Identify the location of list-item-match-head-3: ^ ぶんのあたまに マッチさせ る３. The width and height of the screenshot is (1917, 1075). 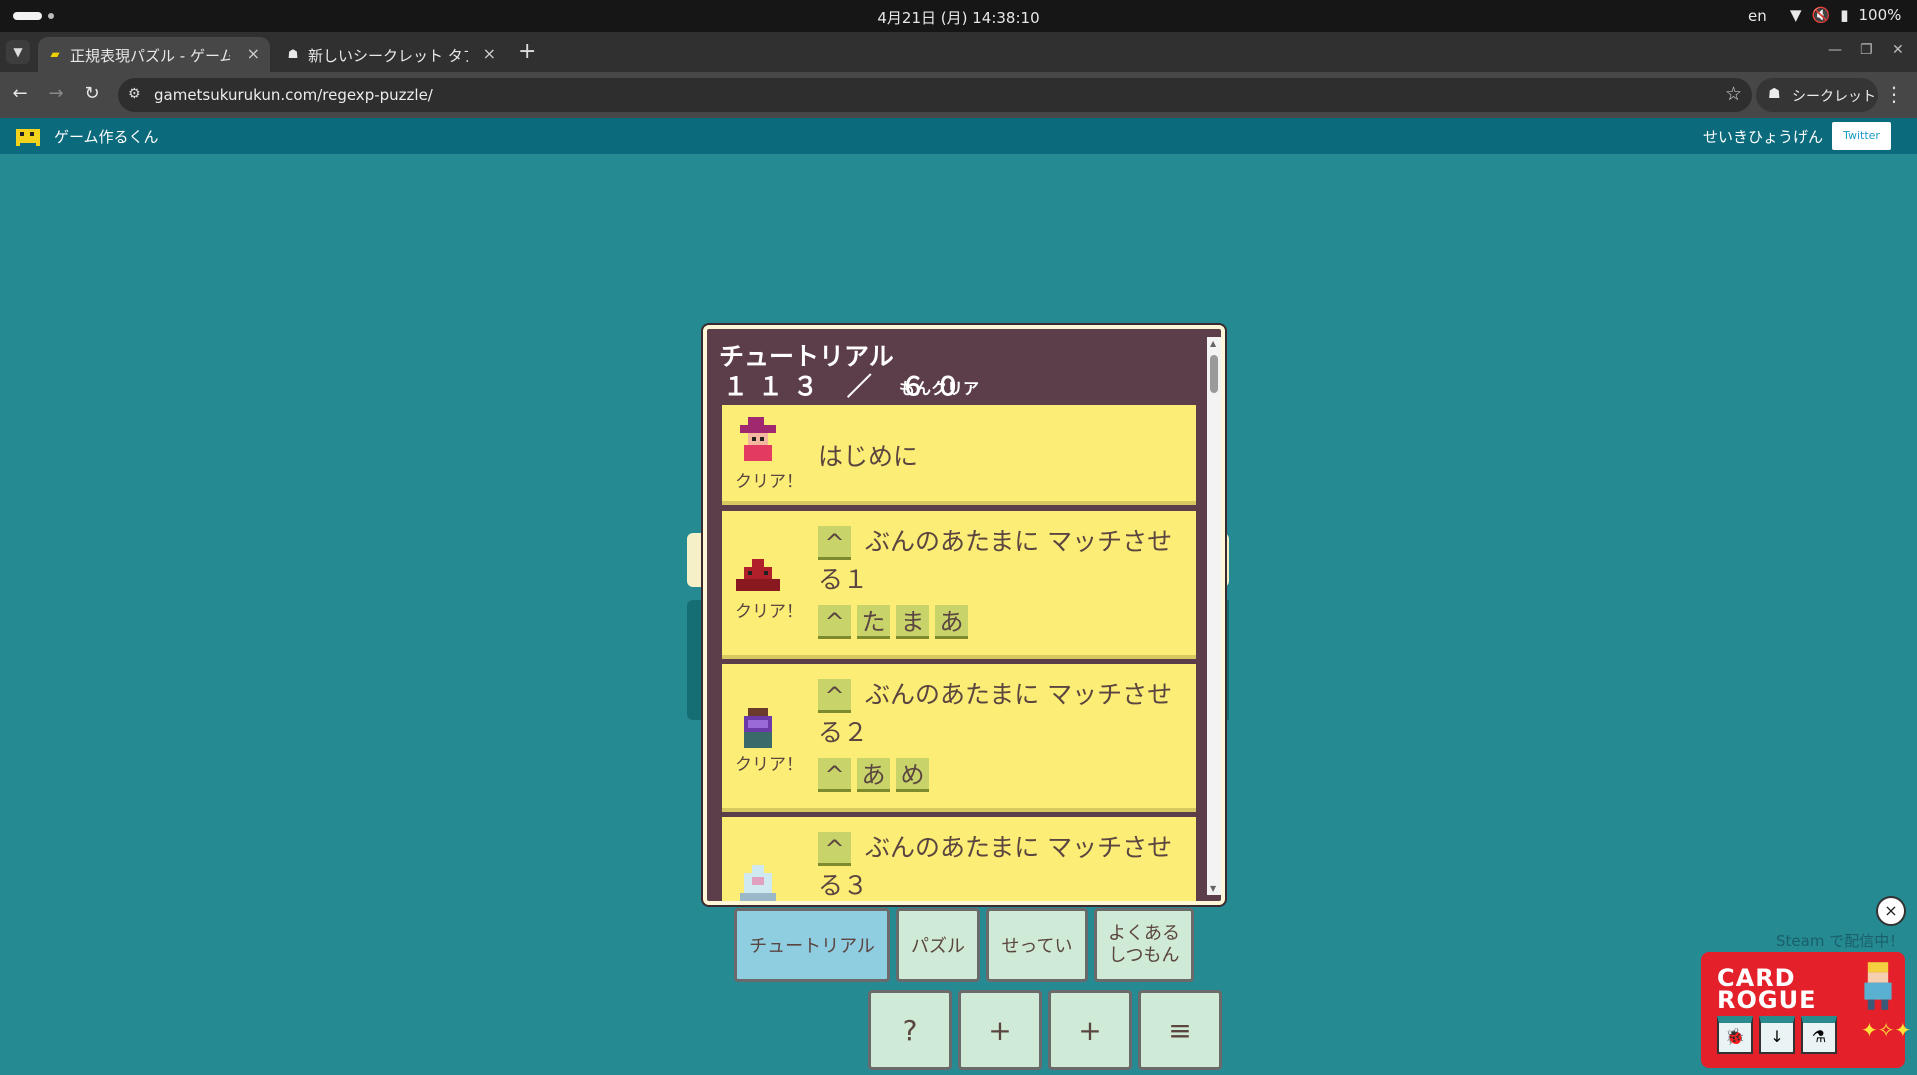
(959, 859).